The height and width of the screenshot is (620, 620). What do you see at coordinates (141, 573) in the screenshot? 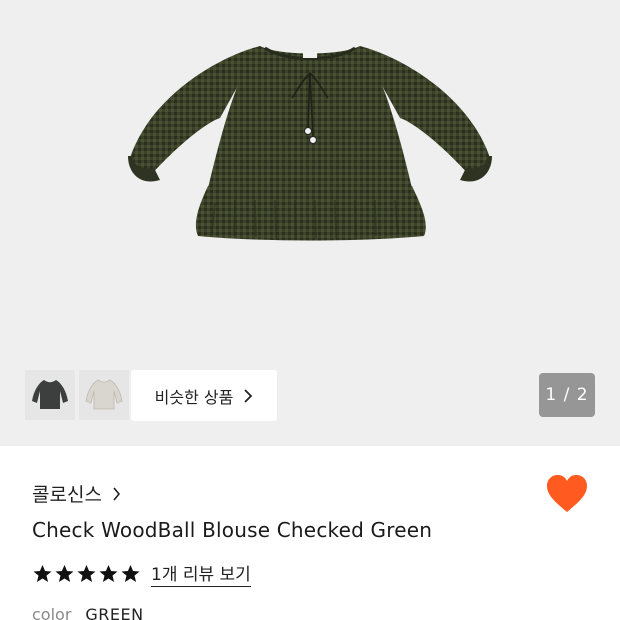
I see `rating-row: 1개 리뷰 보기` at bounding box center [141, 573].